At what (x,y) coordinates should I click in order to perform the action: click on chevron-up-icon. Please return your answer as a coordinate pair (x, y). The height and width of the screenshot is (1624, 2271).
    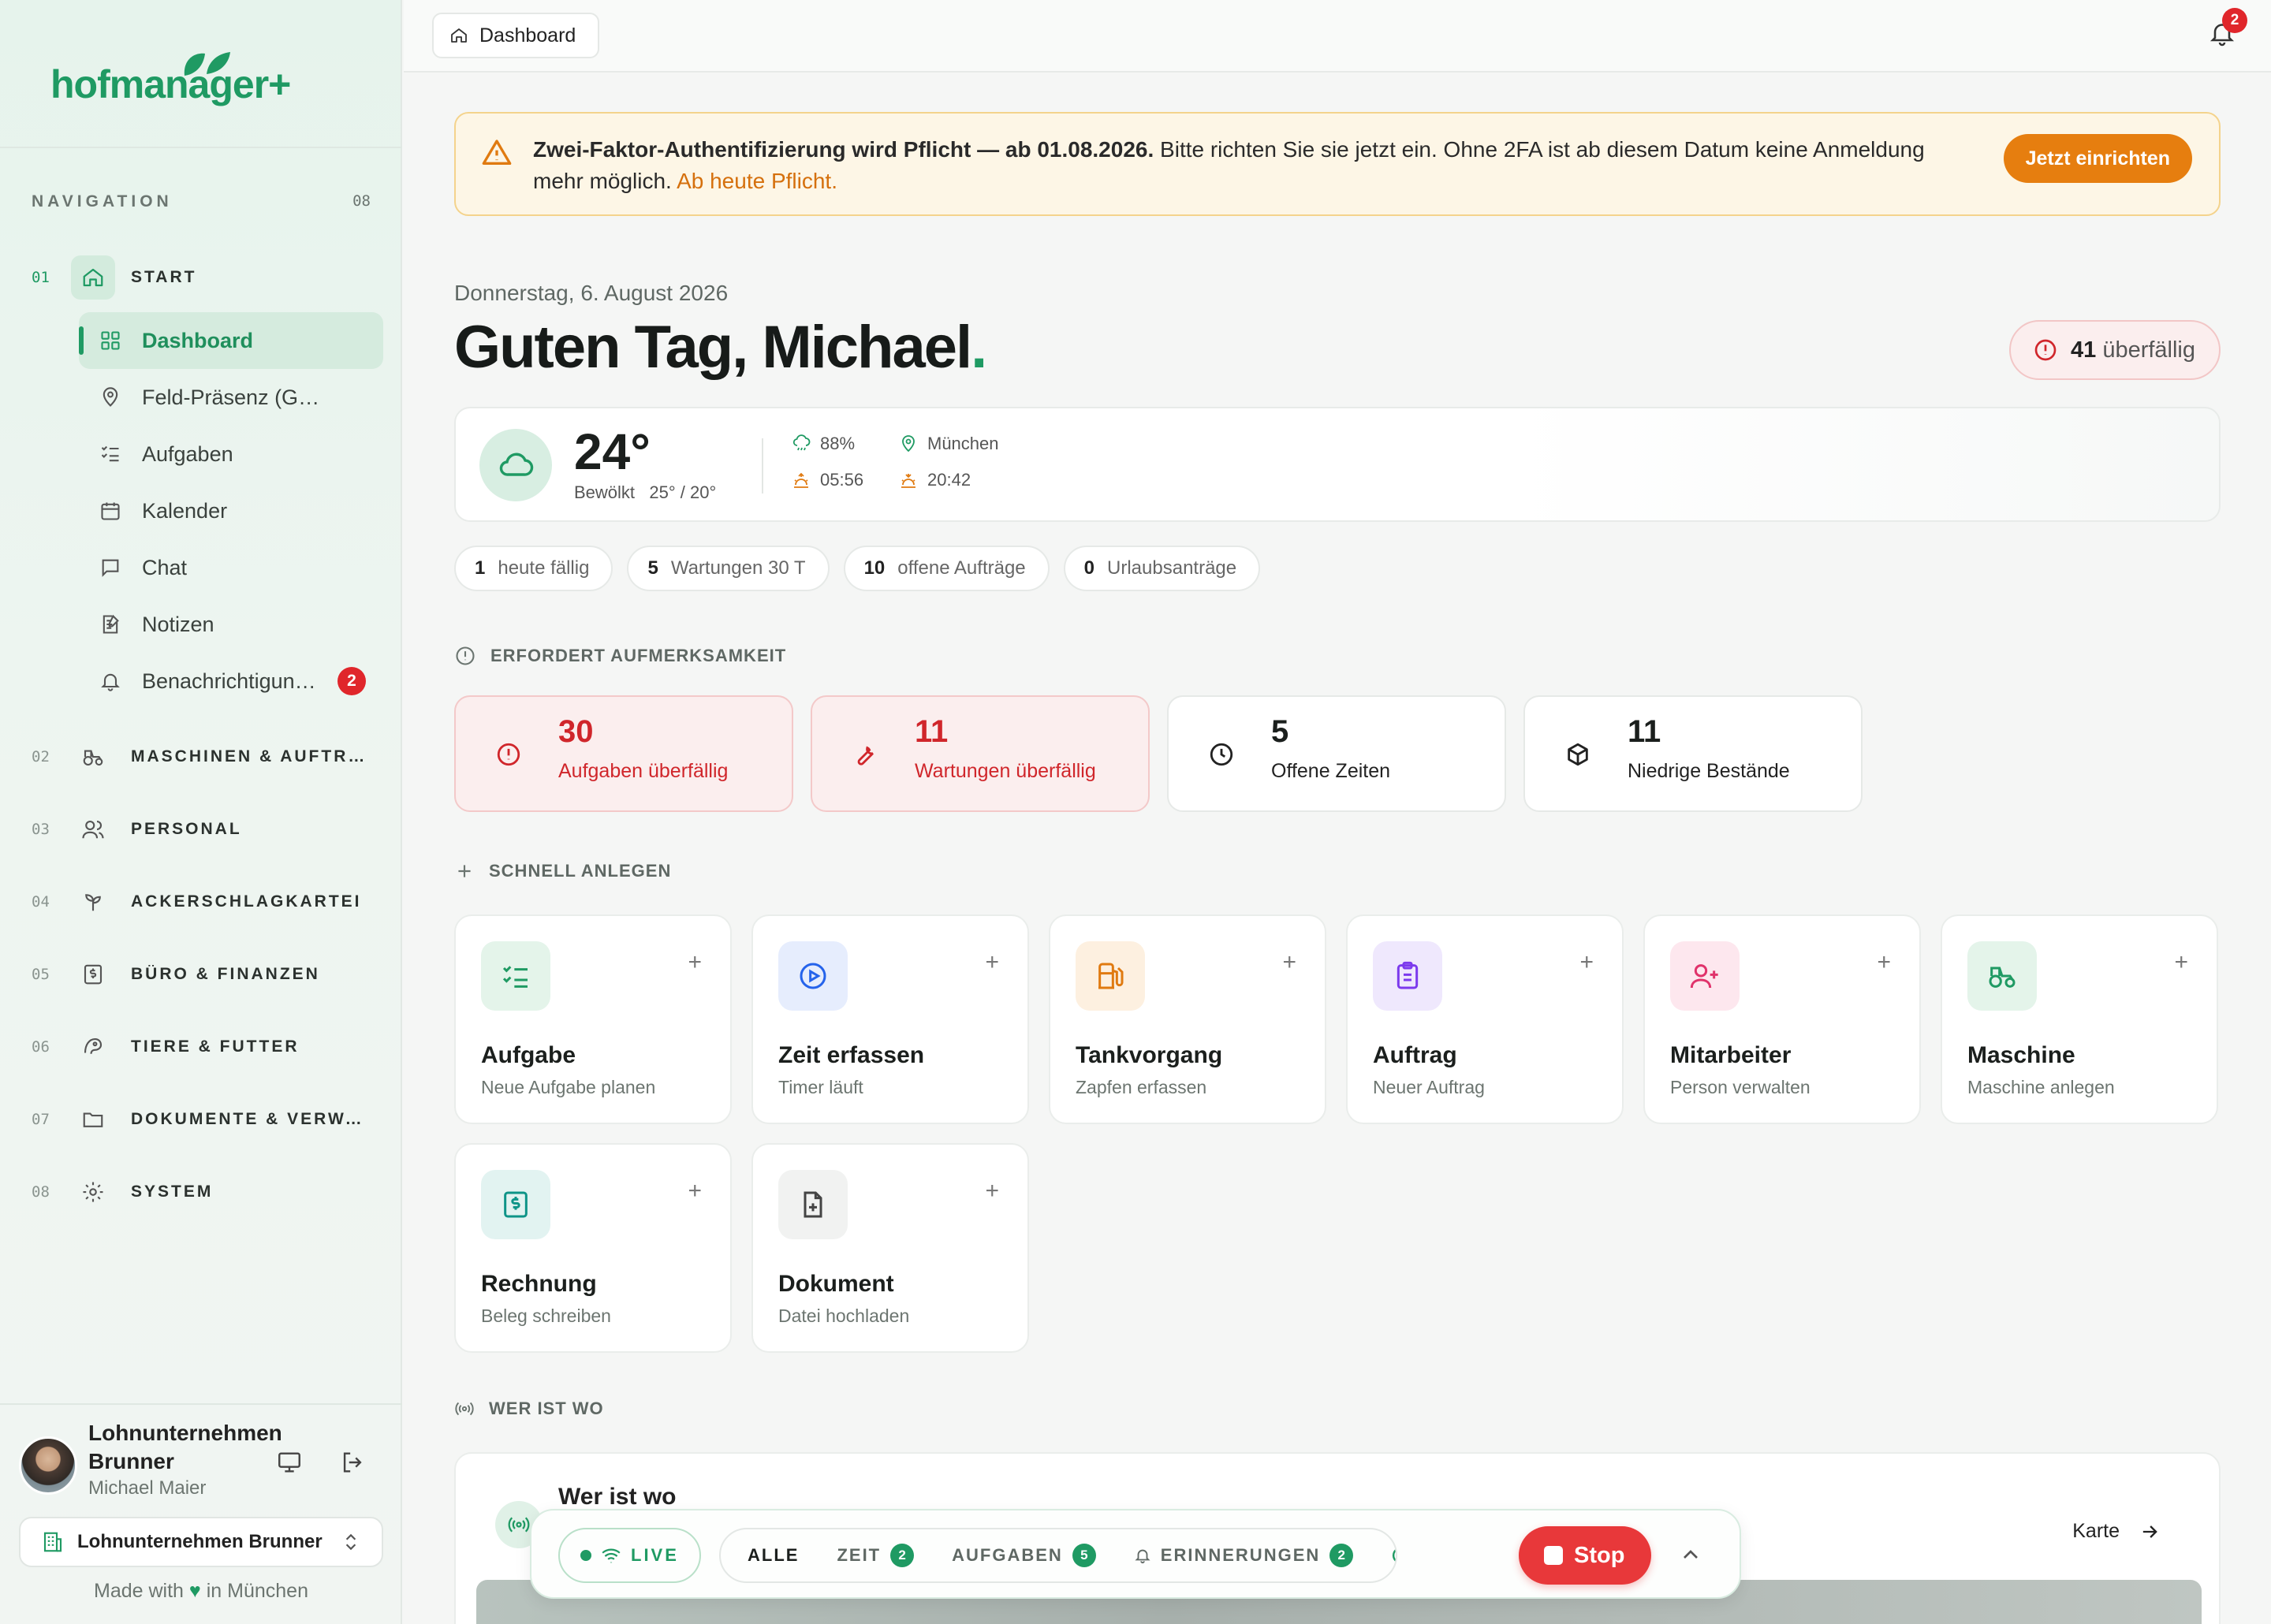
    Looking at the image, I should click on (1690, 1554).